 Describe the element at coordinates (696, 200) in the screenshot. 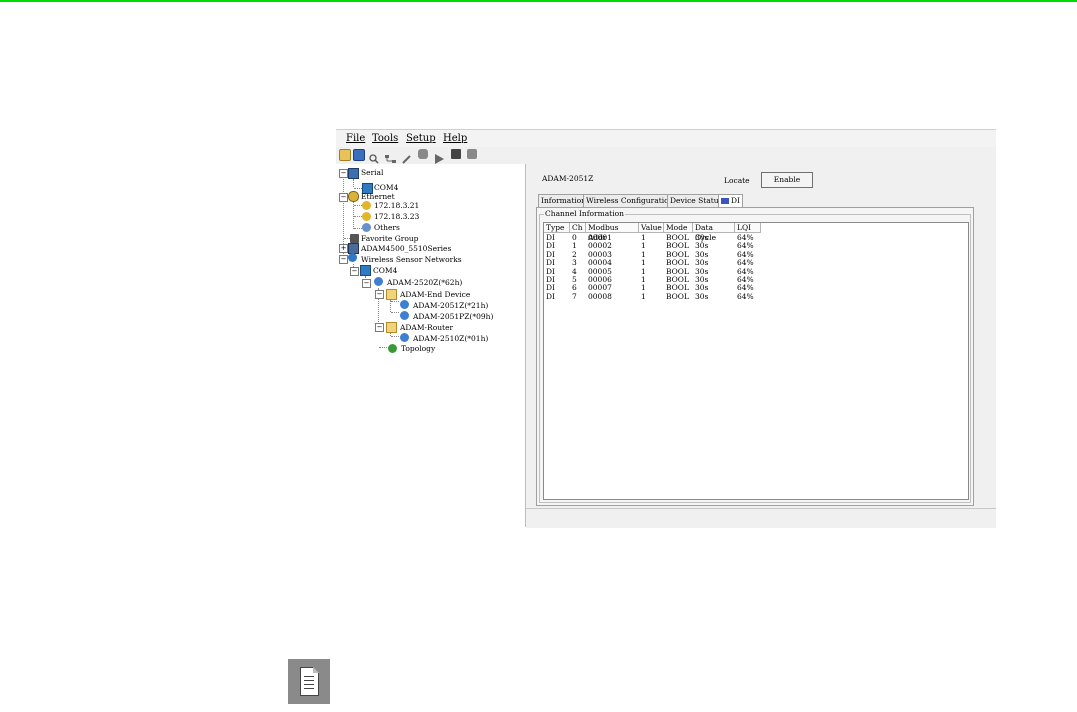

I see `tab-device-status: Device Status` at that location.